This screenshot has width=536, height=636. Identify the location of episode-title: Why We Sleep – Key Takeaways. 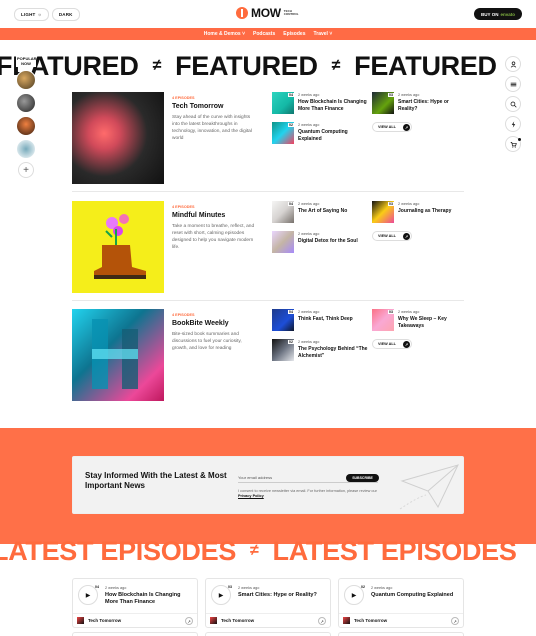
(433, 322).